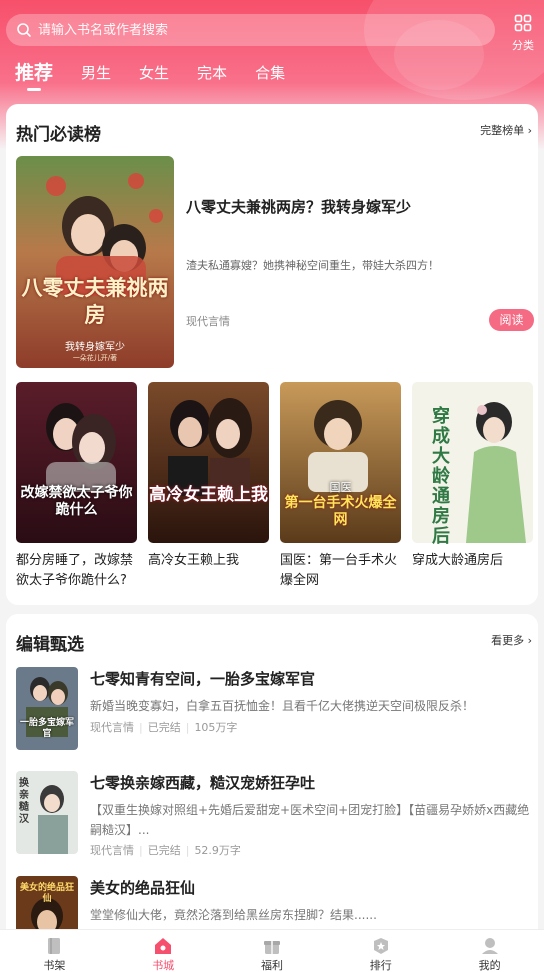 Image resolution: width=544 pixels, height=972 pixels. I want to click on cover-author-art: 一朵花儿开/著, so click(95, 358).